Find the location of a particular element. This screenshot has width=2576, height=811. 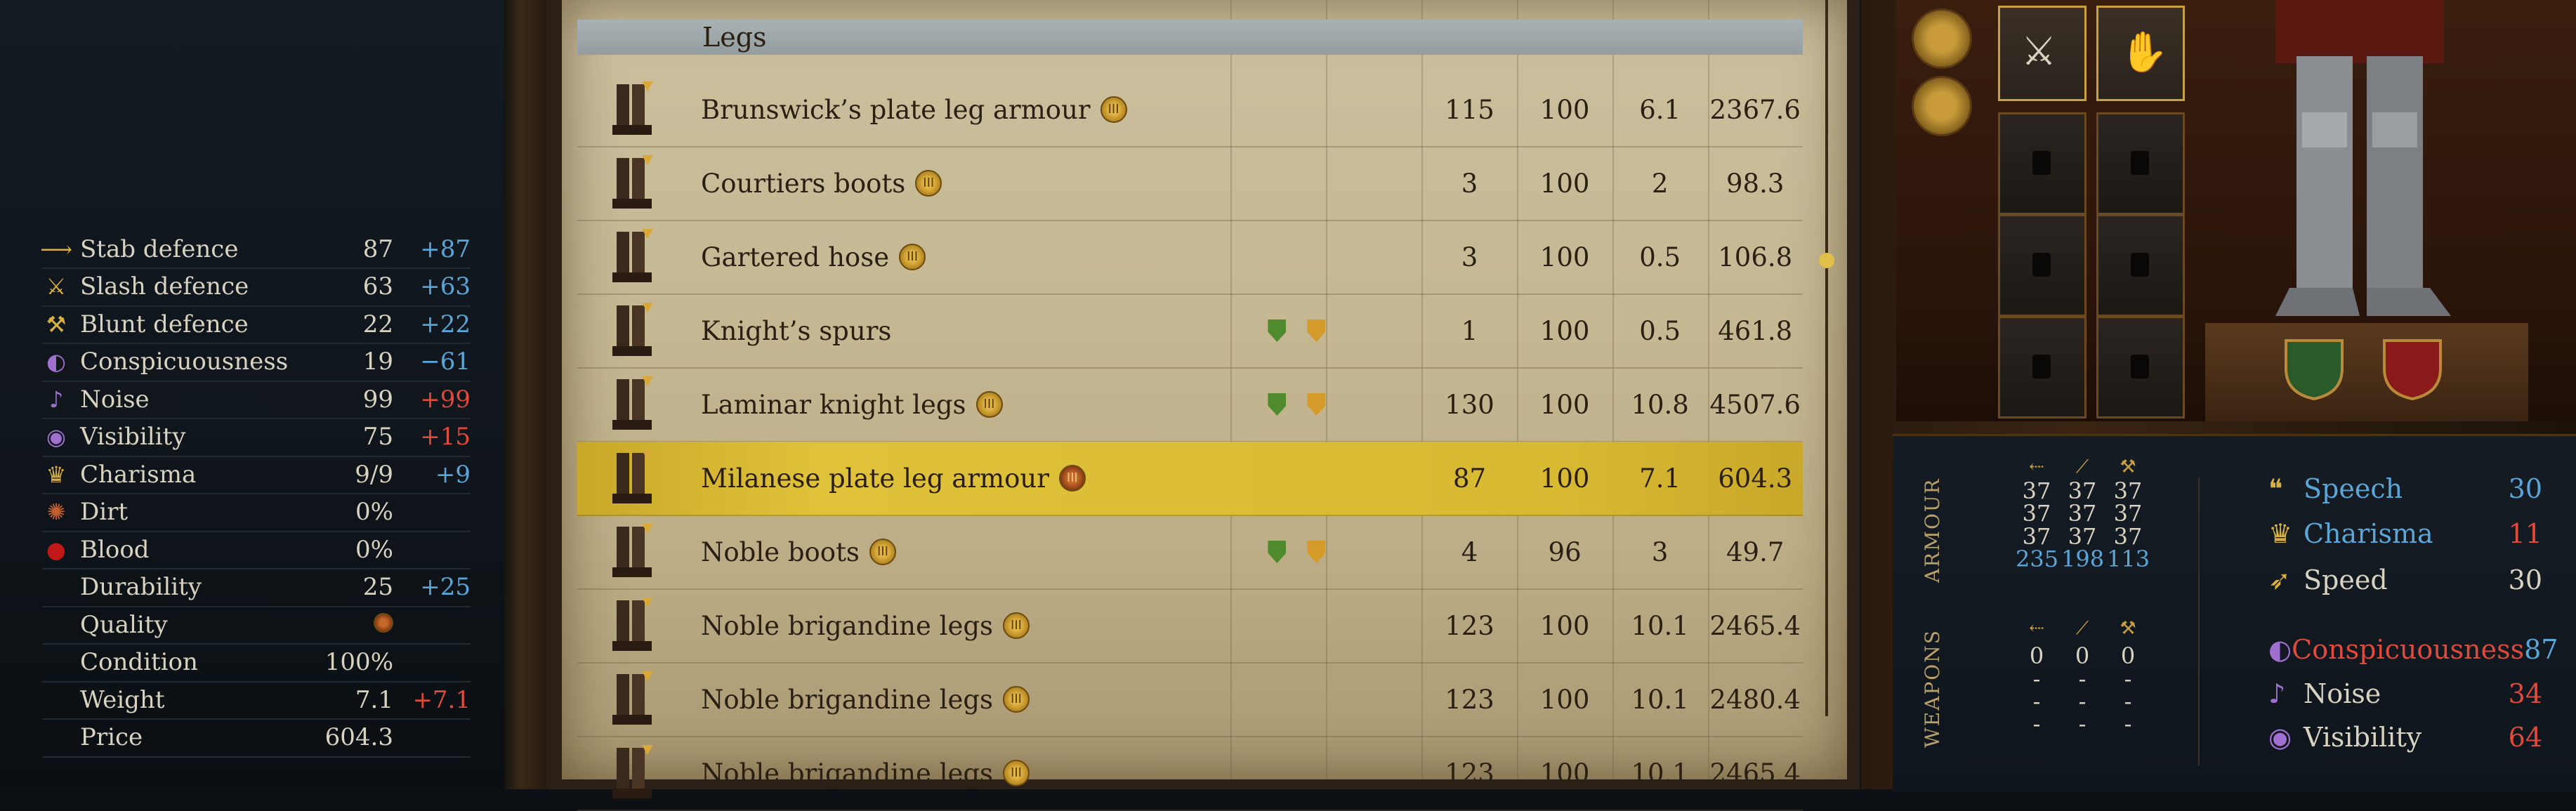

quality-badge-icon: III is located at coordinates (1016, 625).